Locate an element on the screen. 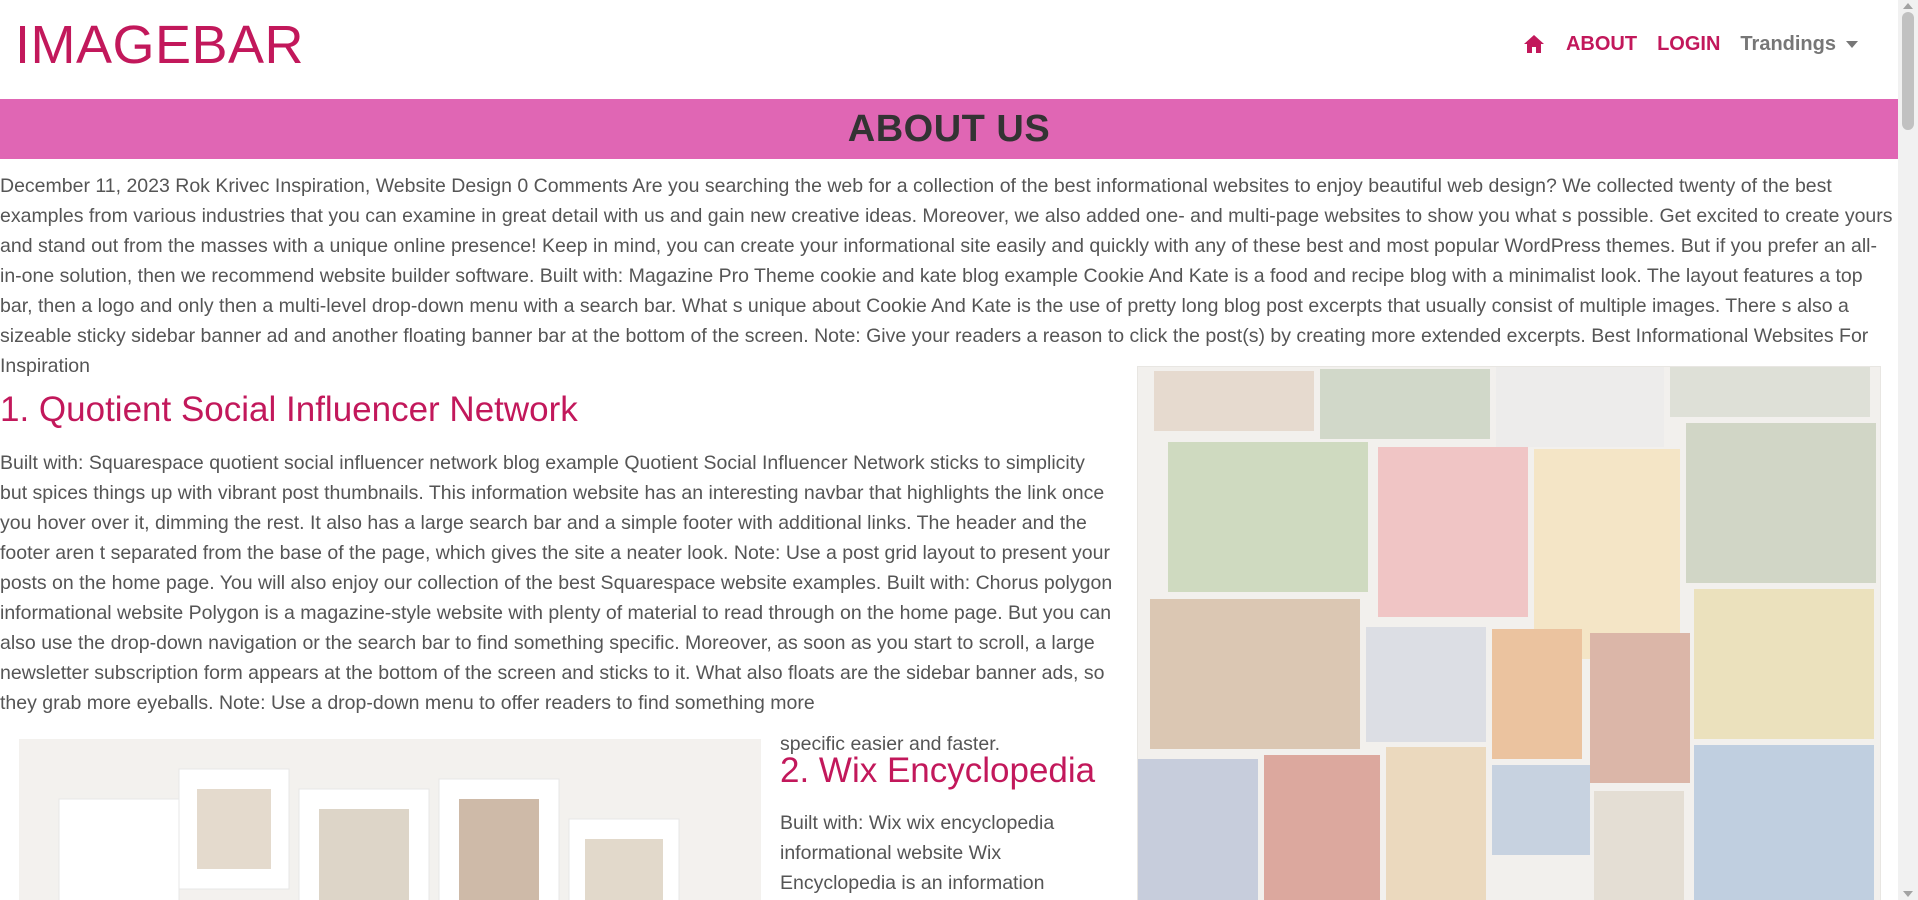 This screenshot has width=1918, height=900. home-icon is located at coordinates (1534, 44).